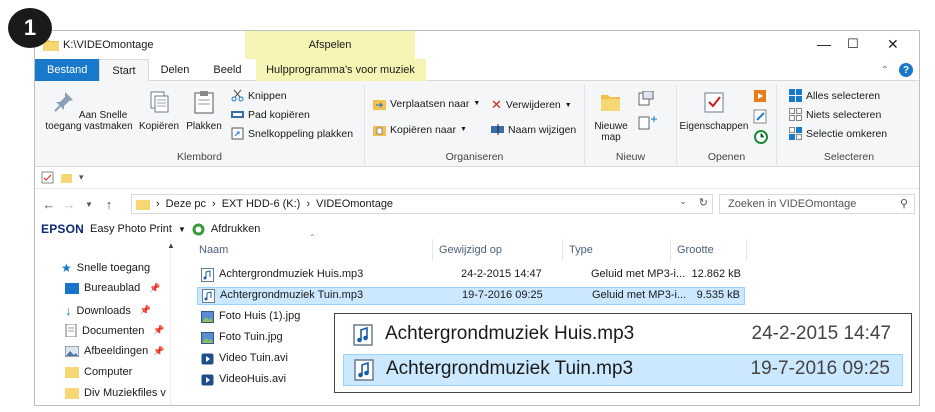 Image resolution: width=935 pixels, height=412 pixels. Describe the element at coordinates (426, 103) in the screenshot. I see `move-to-button: Verplaatsen naar ▼` at that location.